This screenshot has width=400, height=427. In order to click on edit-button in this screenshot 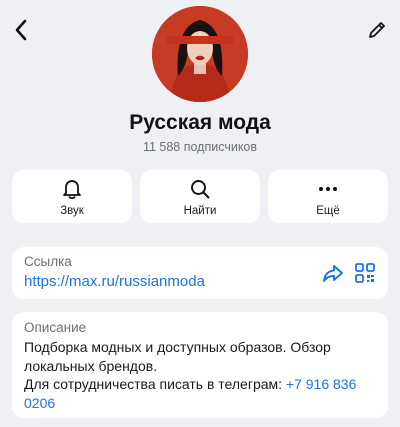, I will do `click(377, 30)`.